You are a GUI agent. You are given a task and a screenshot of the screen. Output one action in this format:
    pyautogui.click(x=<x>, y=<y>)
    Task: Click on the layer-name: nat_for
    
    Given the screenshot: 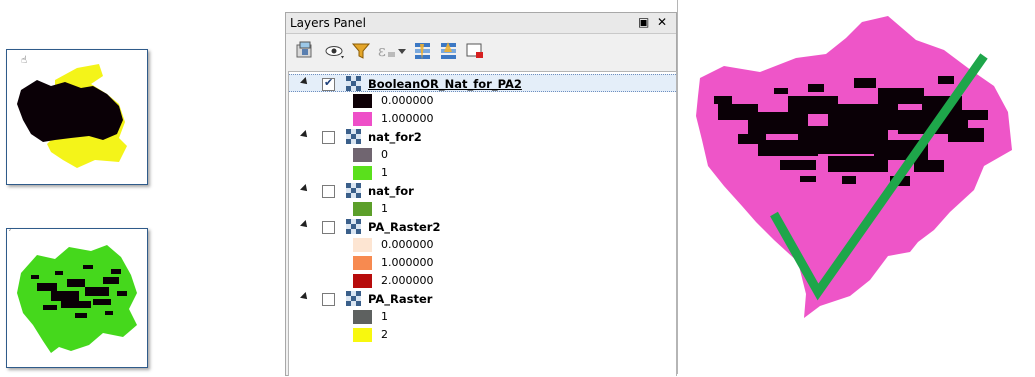 What is the action you would take?
    pyautogui.click(x=391, y=191)
    